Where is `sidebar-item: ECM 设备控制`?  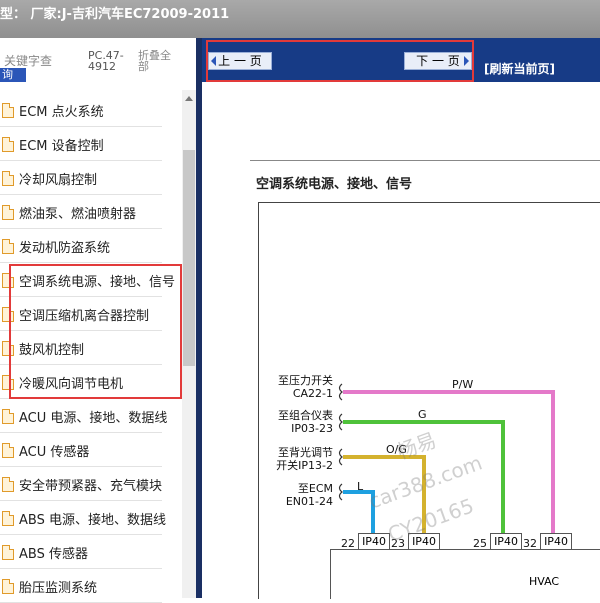
sidebar-item: ECM 设备控制 is located at coordinates (81, 144).